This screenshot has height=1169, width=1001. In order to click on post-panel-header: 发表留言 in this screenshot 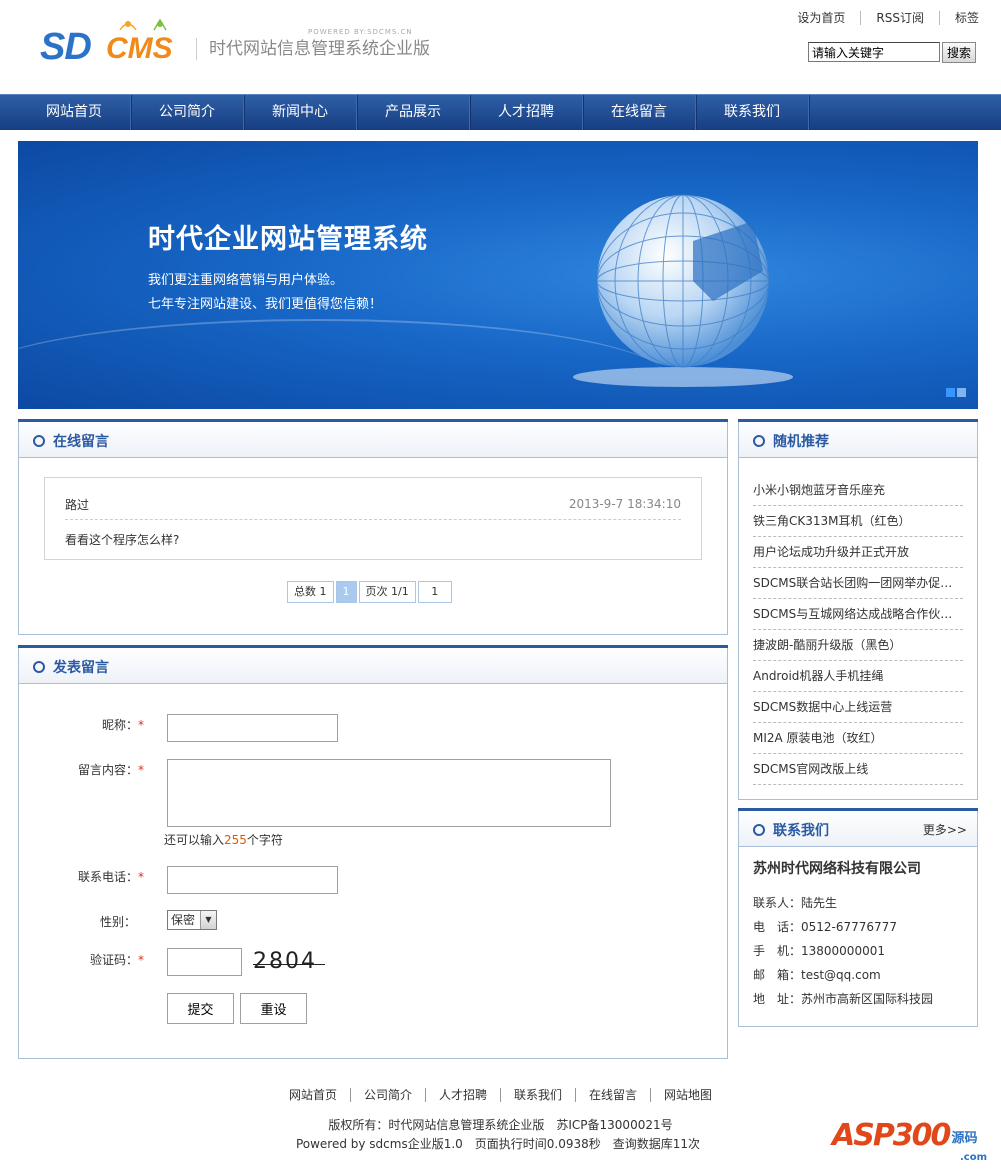, I will do `click(373, 664)`.